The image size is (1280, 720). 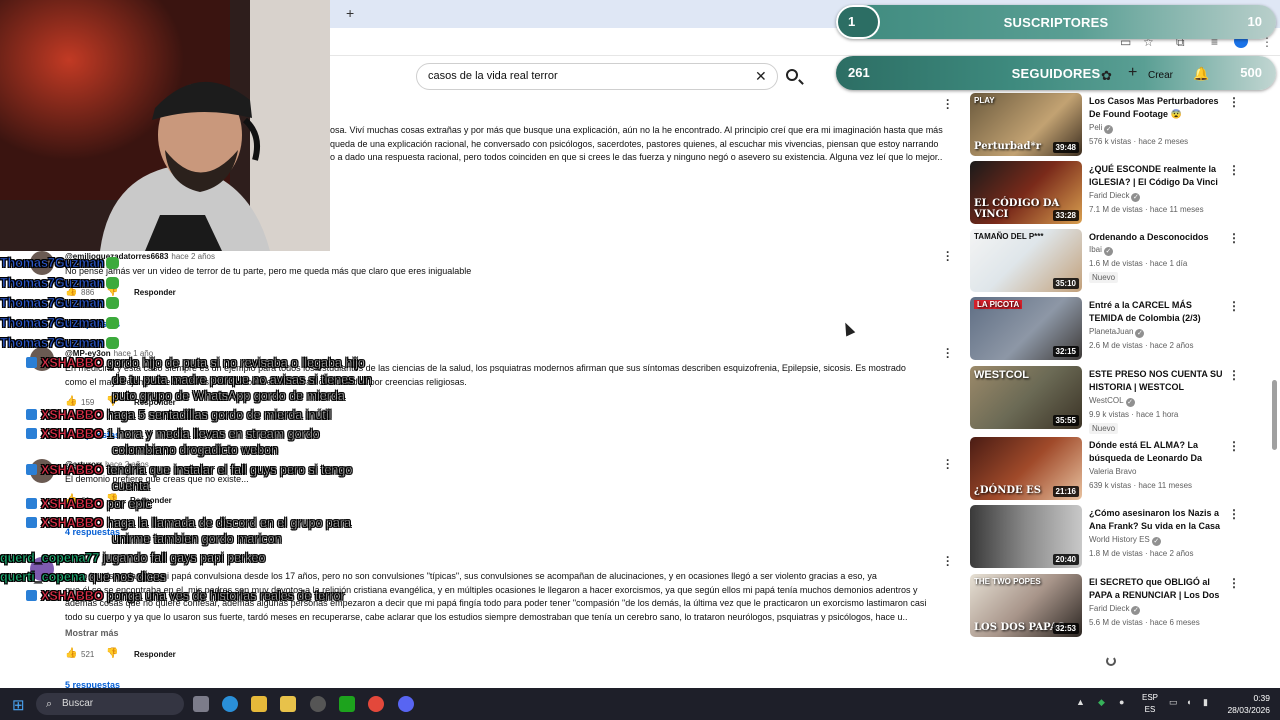 I want to click on channel-name: WestCOL, so click(x=1106, y=400).